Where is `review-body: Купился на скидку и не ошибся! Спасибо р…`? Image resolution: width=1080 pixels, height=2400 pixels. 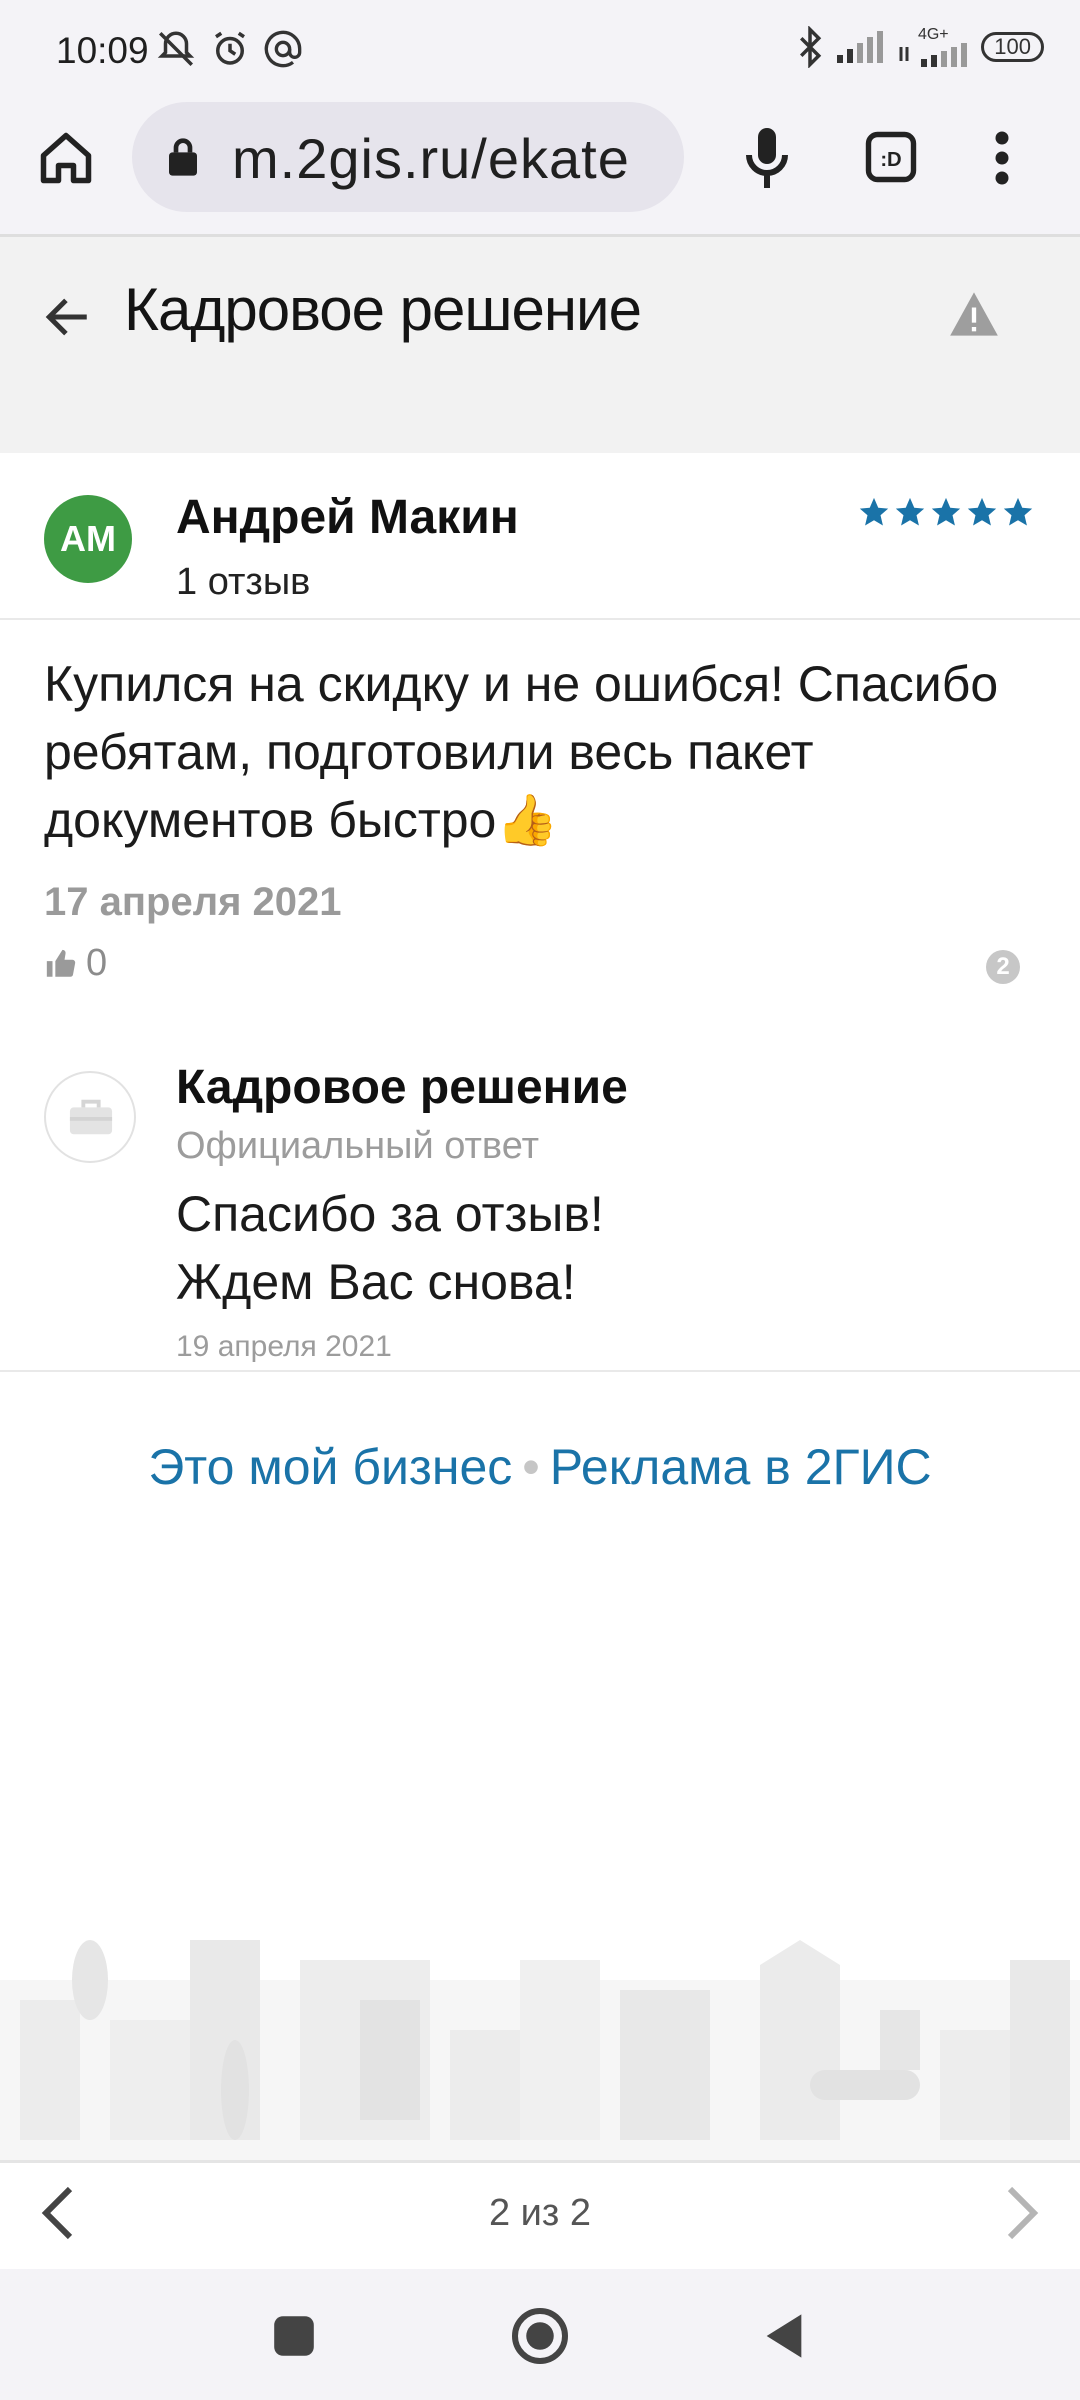
review-body: Купился на скидку и не ошибся! Спасибо р… is located at coordinates (544, 752).